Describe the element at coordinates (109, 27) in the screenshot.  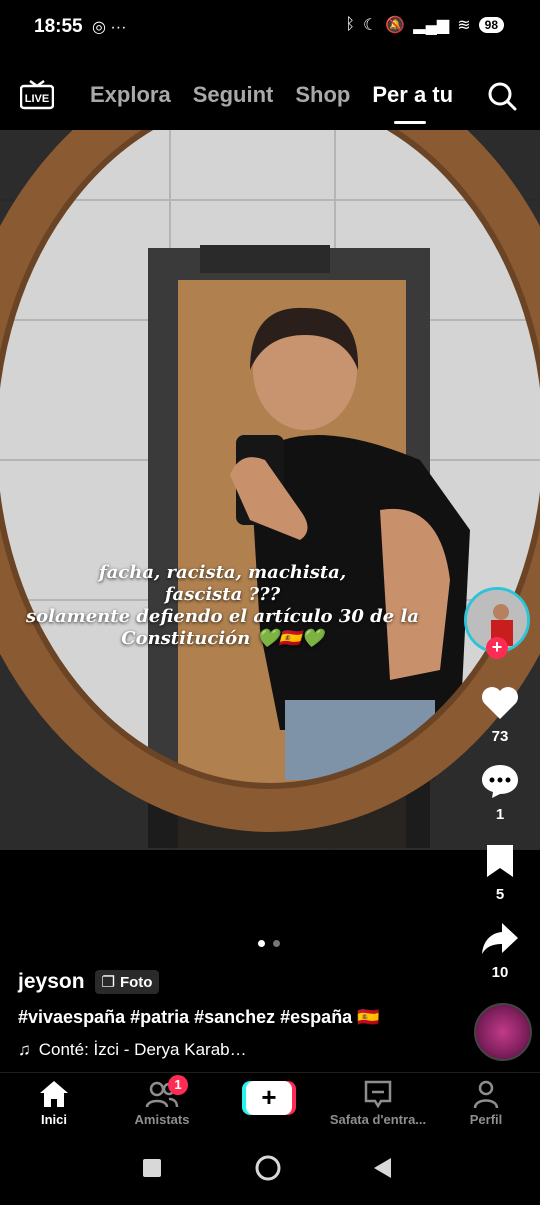
I see `whatsapp-icon: ◎ ···` at that location.